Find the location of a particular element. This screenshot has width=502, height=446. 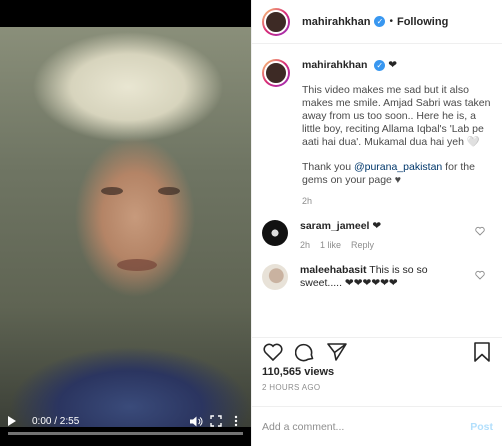

bookmark-icon is located at coordinates (482, 352).